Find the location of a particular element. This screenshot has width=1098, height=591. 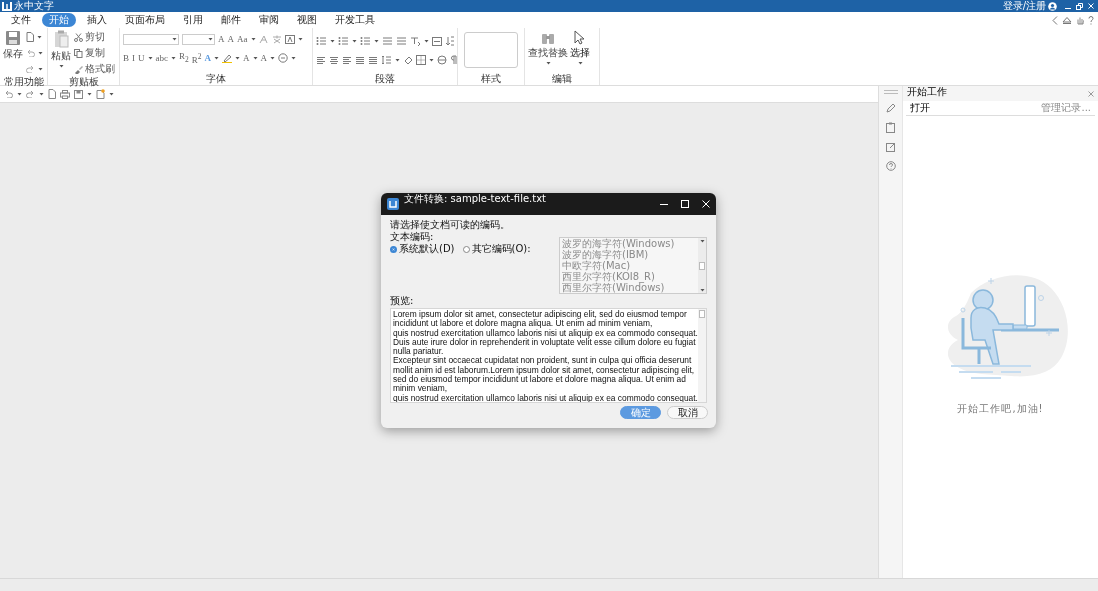

asian-layout-icon is located at coordinates (437, 41).